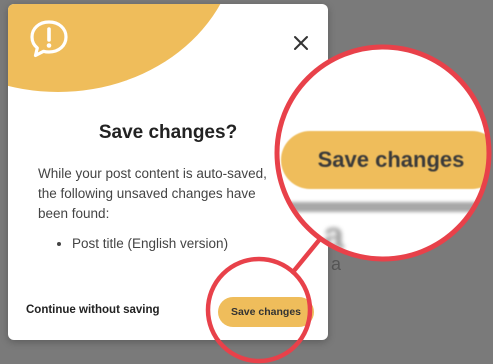  I want to click on background-text-fragment, so click(246, 353).